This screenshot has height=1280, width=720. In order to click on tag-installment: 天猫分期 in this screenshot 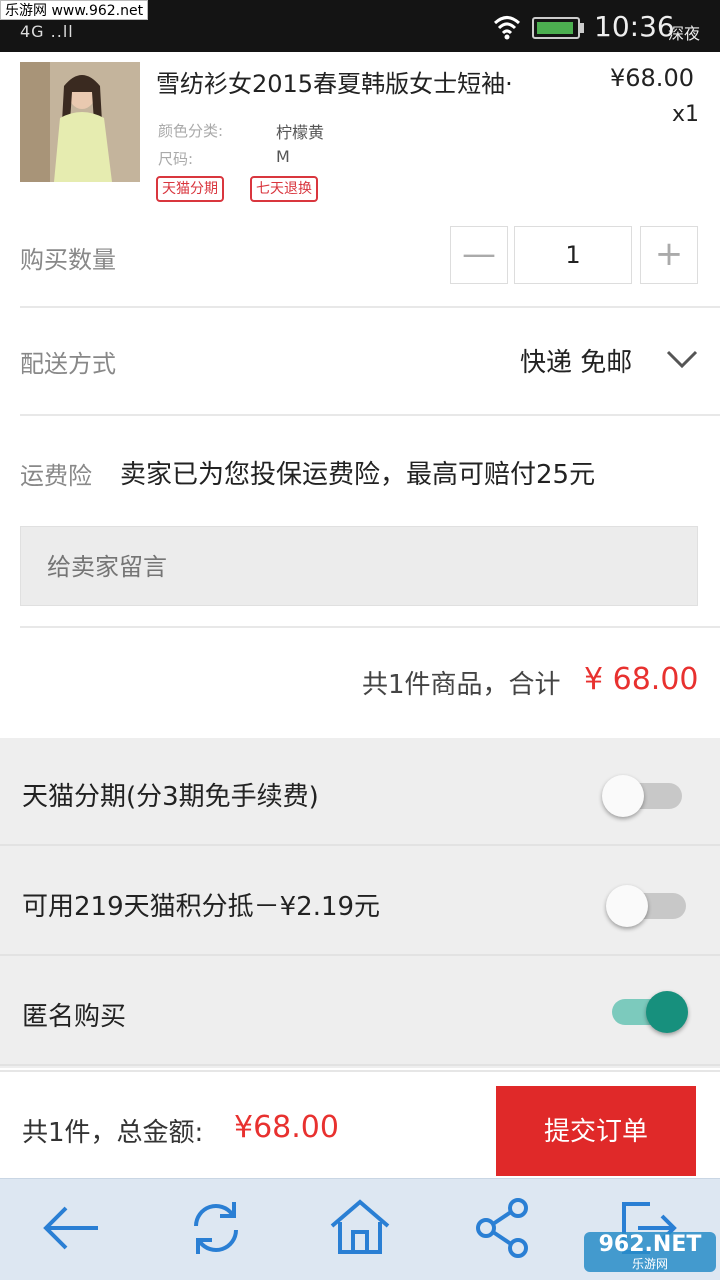, I will do `click(190, 189)`.